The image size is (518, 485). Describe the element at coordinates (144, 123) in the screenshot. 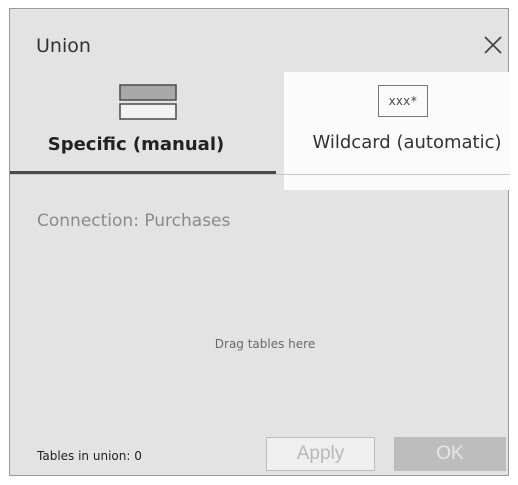

I see `tab-specific-manual: Specific (manual)` at that location.